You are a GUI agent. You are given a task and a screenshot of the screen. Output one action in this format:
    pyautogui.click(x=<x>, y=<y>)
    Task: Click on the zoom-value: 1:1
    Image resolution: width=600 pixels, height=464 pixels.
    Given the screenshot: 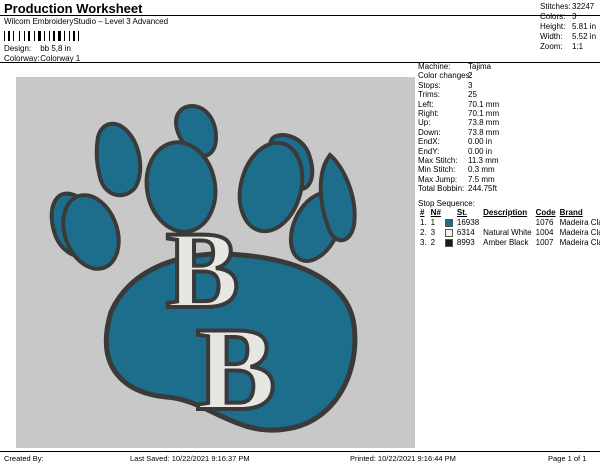 What is the action you would take?
    pyautogui.click(x=578, y=46)
    